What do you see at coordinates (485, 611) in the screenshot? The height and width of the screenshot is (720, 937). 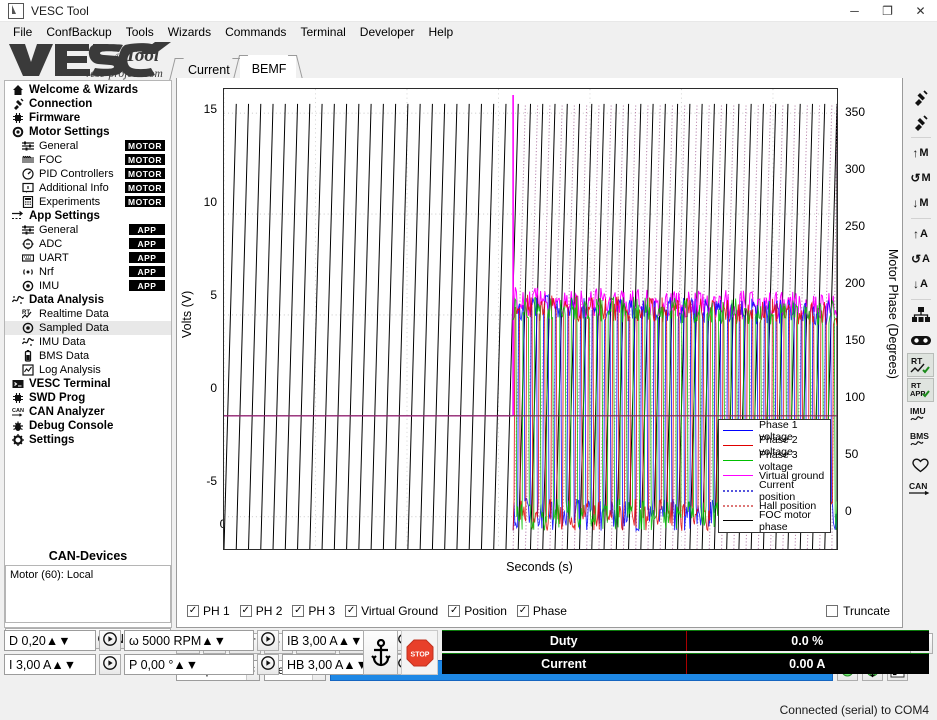 I see `checkbox-label: Position` at bounding box center [485, 611].